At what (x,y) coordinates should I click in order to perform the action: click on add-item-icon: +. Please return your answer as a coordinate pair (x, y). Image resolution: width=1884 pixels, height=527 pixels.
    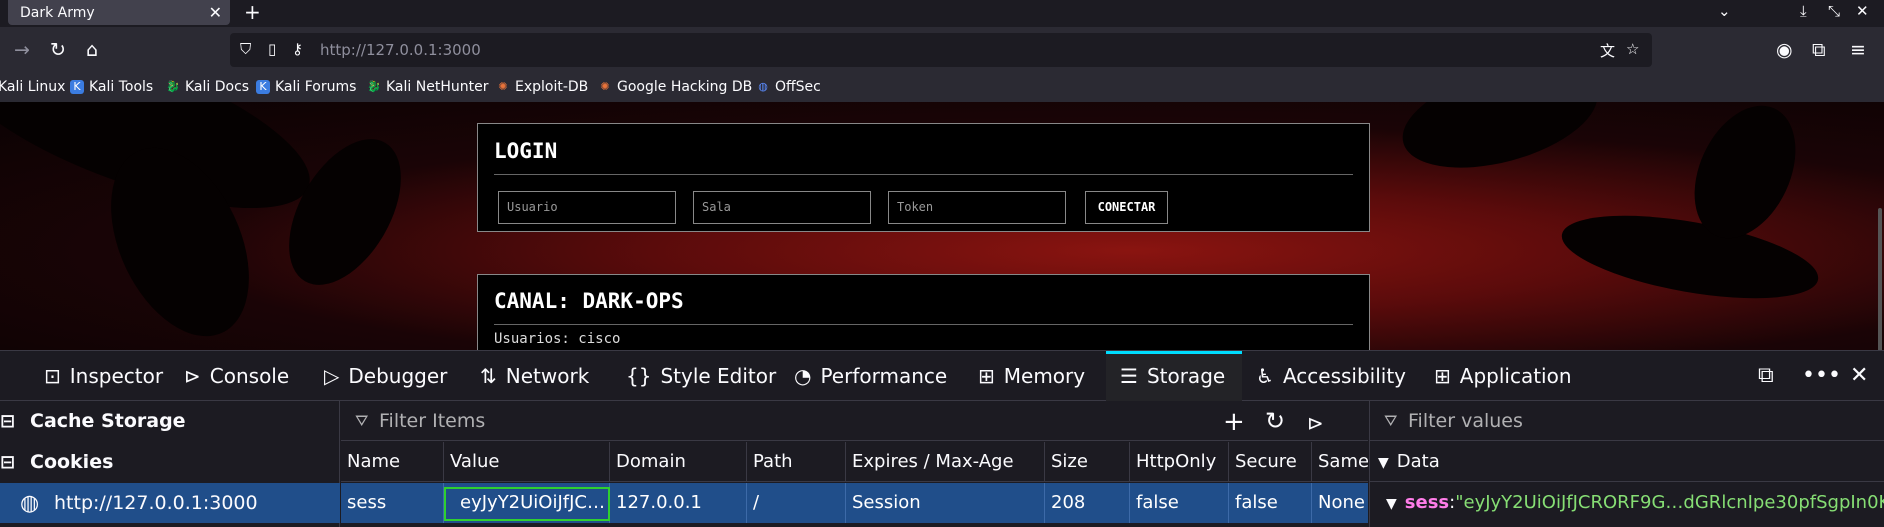
    Looking at the image, I should click on (1234, 422).